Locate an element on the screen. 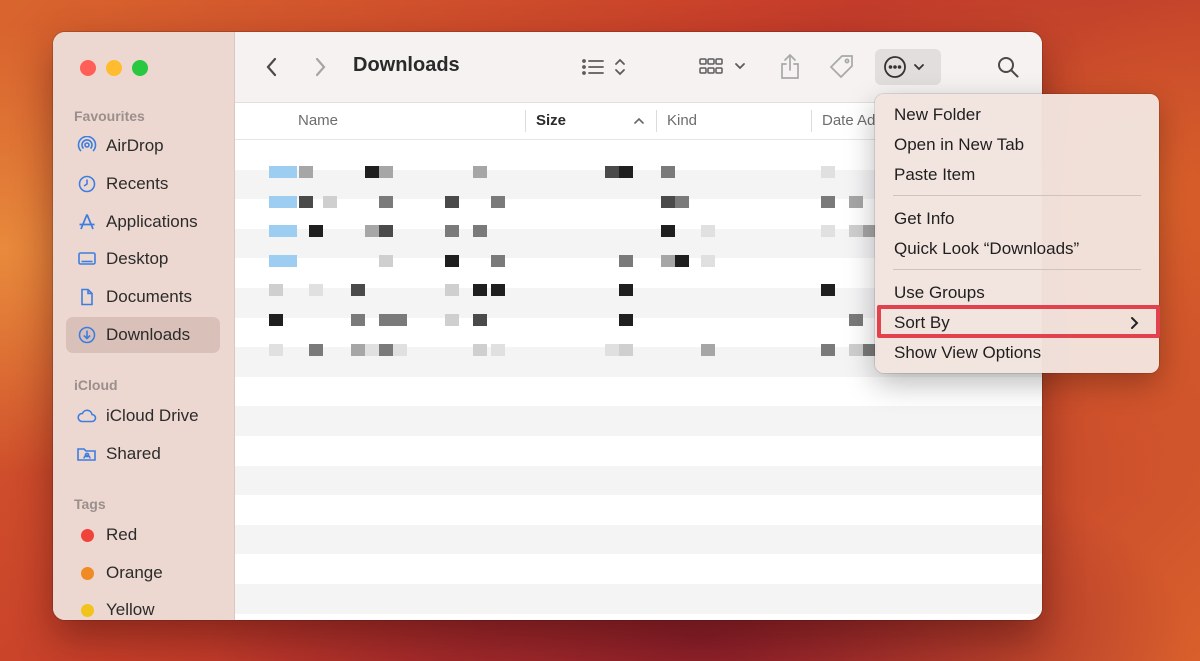  sidebar-item-shared: Shared is located at coordinates (143, 454).